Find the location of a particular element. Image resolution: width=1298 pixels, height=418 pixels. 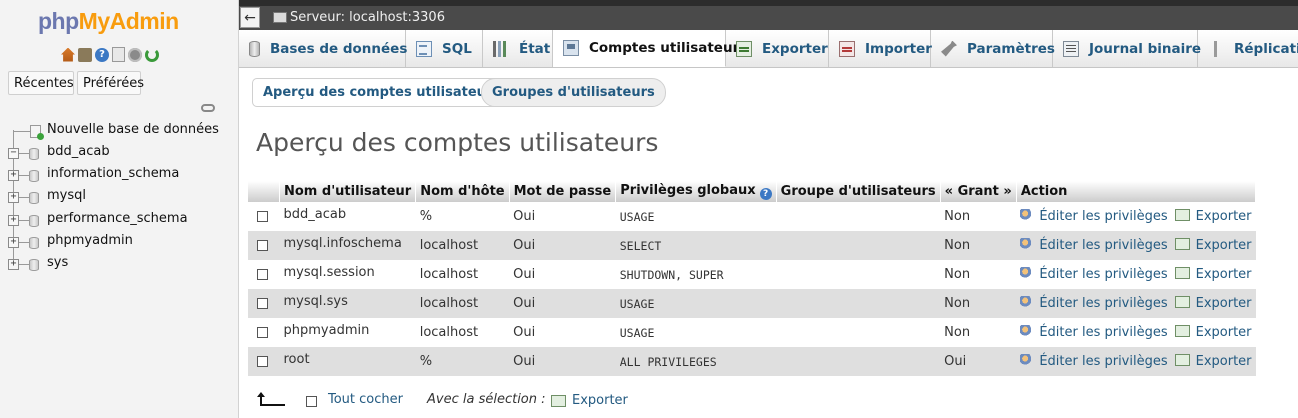

cell-grant: Oui is located at coordinates (978, 361).